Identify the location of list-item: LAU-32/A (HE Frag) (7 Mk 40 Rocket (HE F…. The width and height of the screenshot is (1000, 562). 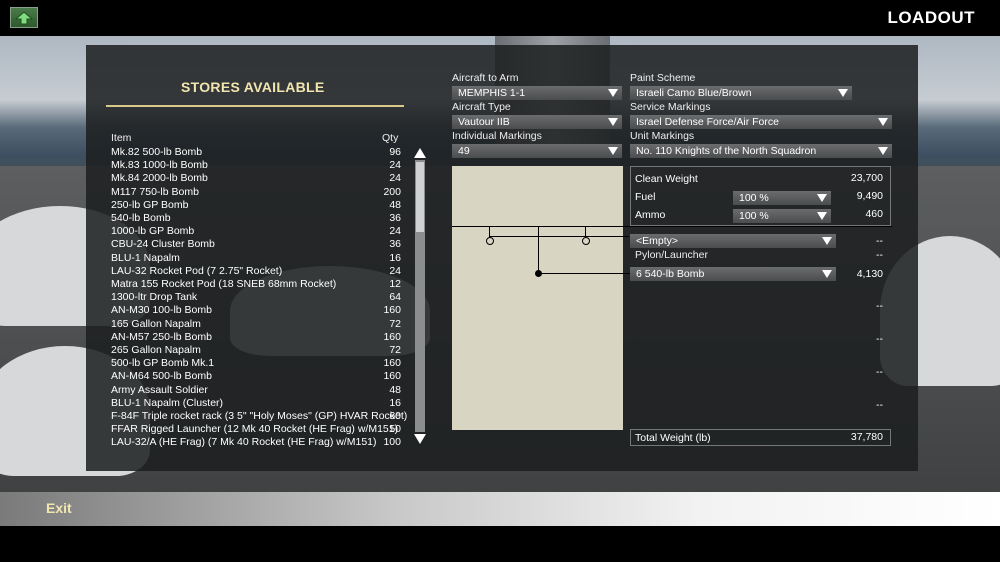
(256, 442).